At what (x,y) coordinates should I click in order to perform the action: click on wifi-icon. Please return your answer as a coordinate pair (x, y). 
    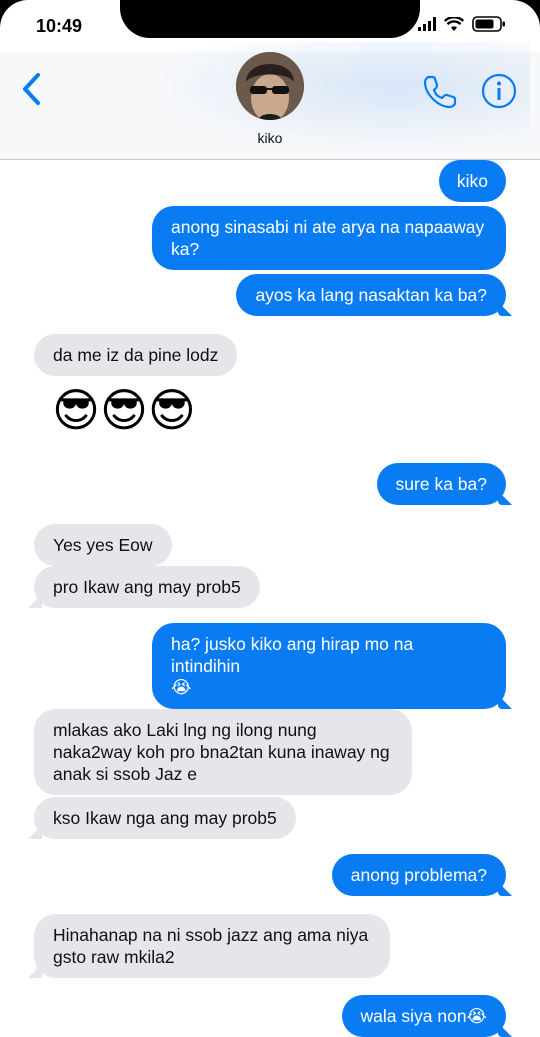
    Looking at the image, I should click on (454, 23).